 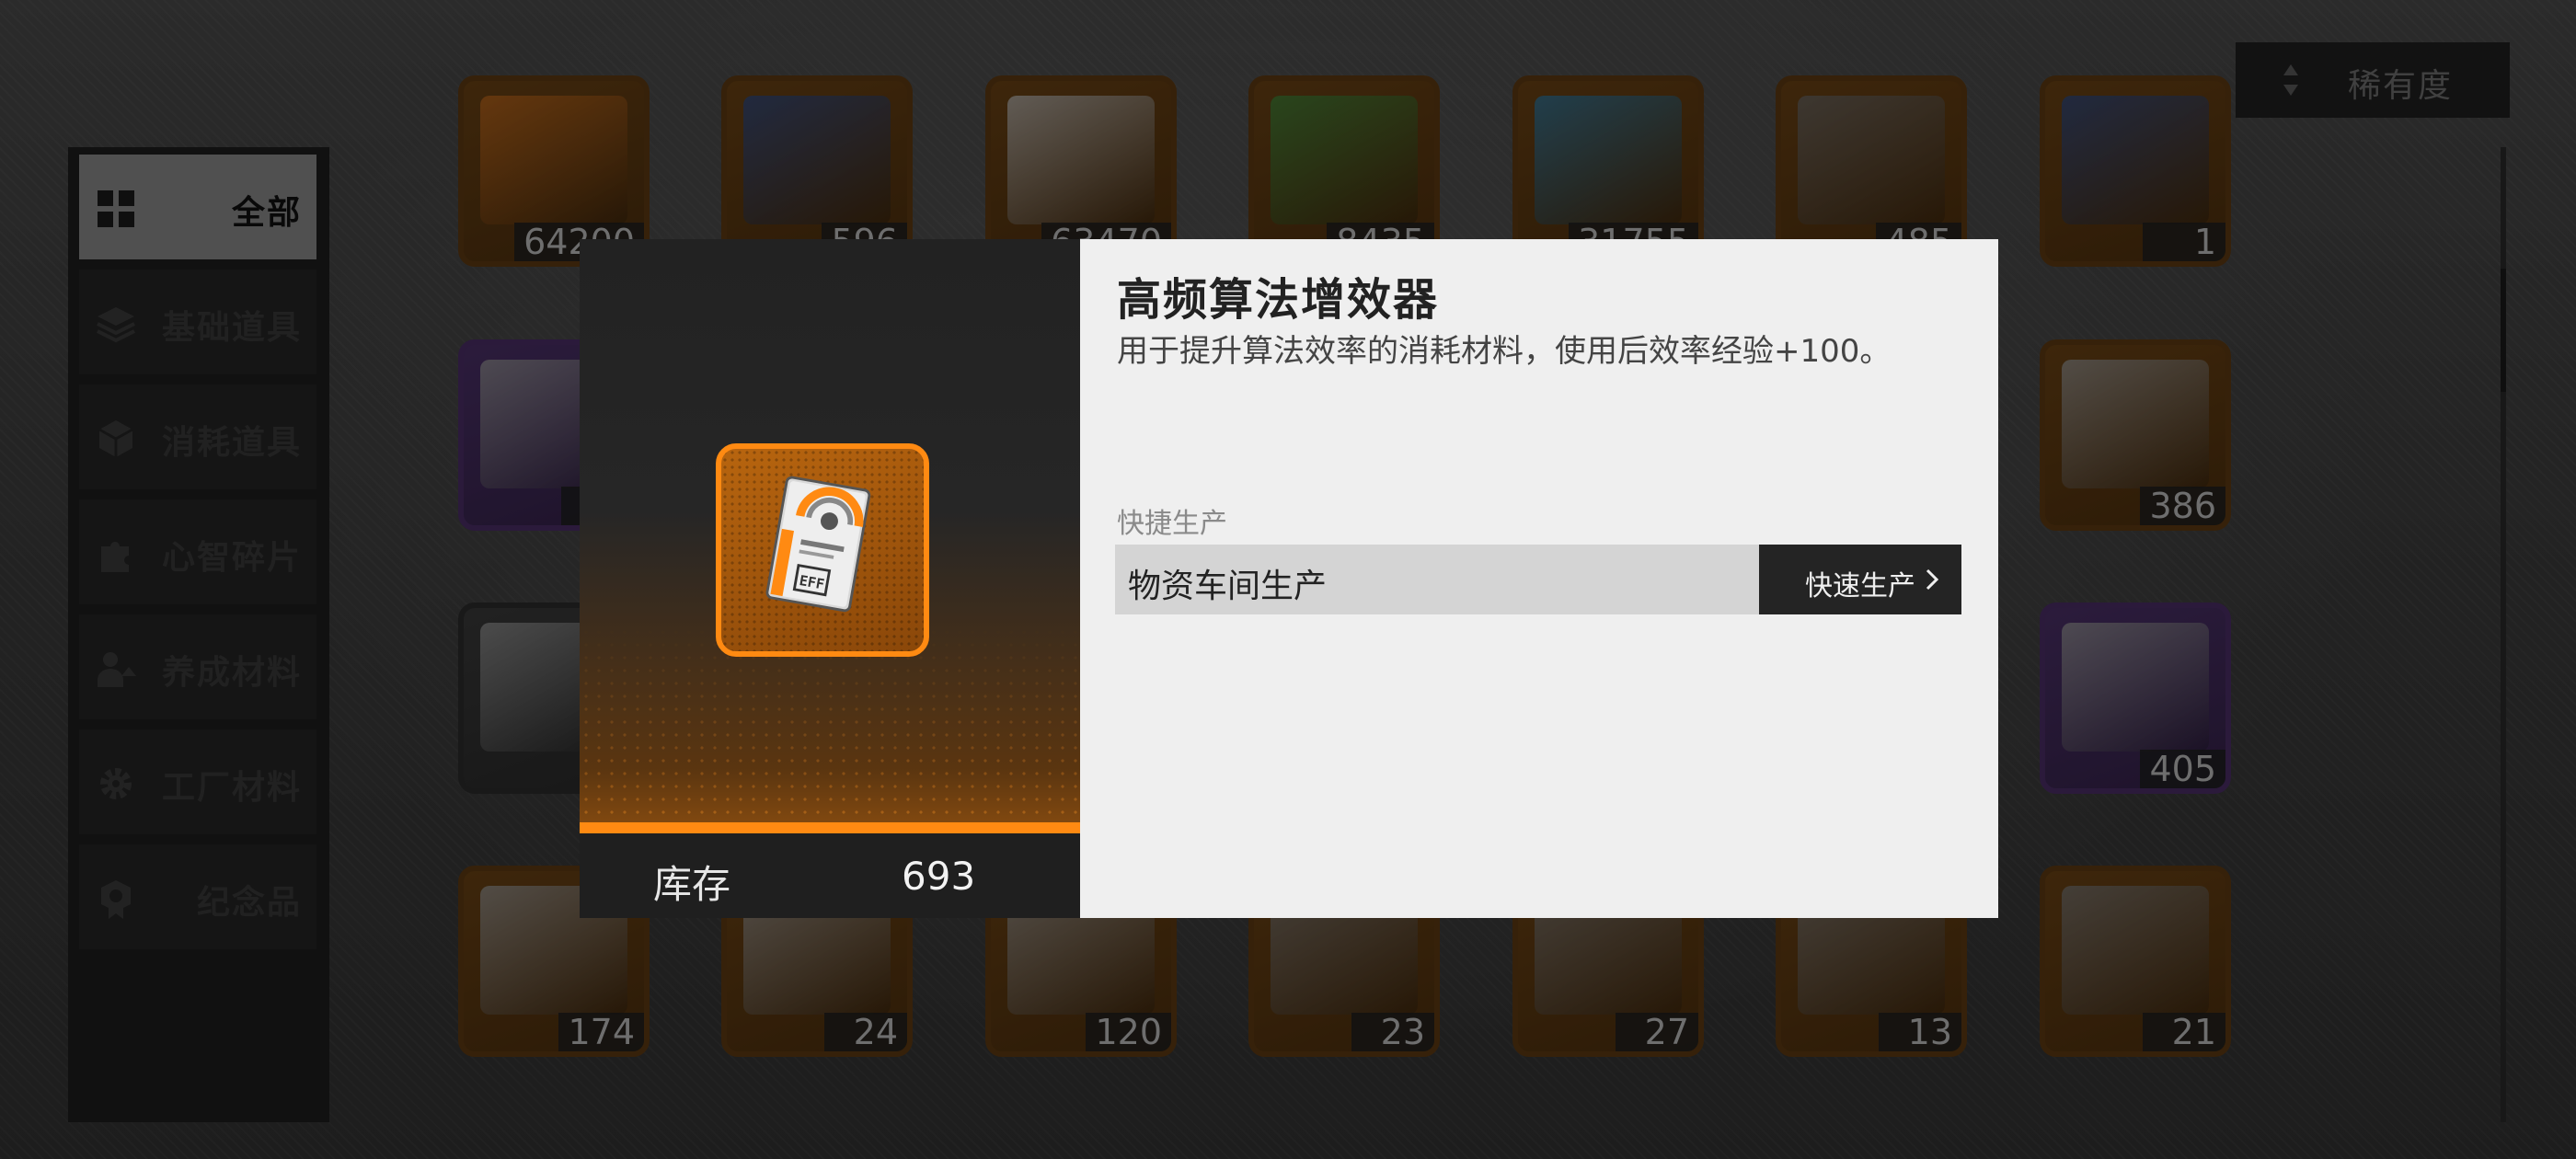 I want to click on stock-bar: 库存 693, so click(x=830, y=875).